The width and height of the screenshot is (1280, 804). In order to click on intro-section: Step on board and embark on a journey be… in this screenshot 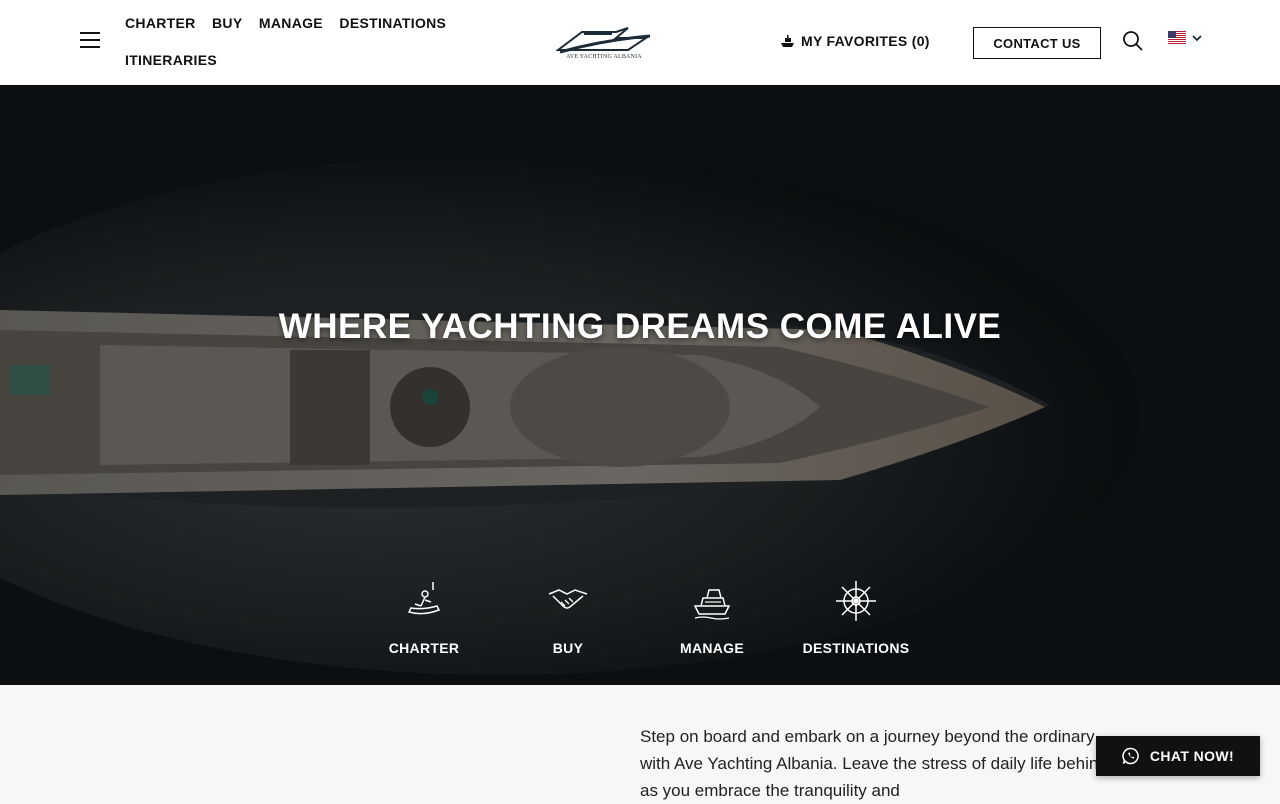, I will do `click(640, 742)`.